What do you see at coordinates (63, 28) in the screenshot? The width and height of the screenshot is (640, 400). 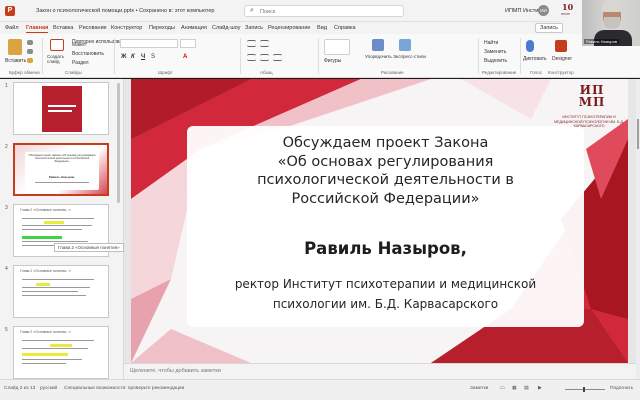 I see `tab-insert: Вставка` at bounding box center [63, 28].